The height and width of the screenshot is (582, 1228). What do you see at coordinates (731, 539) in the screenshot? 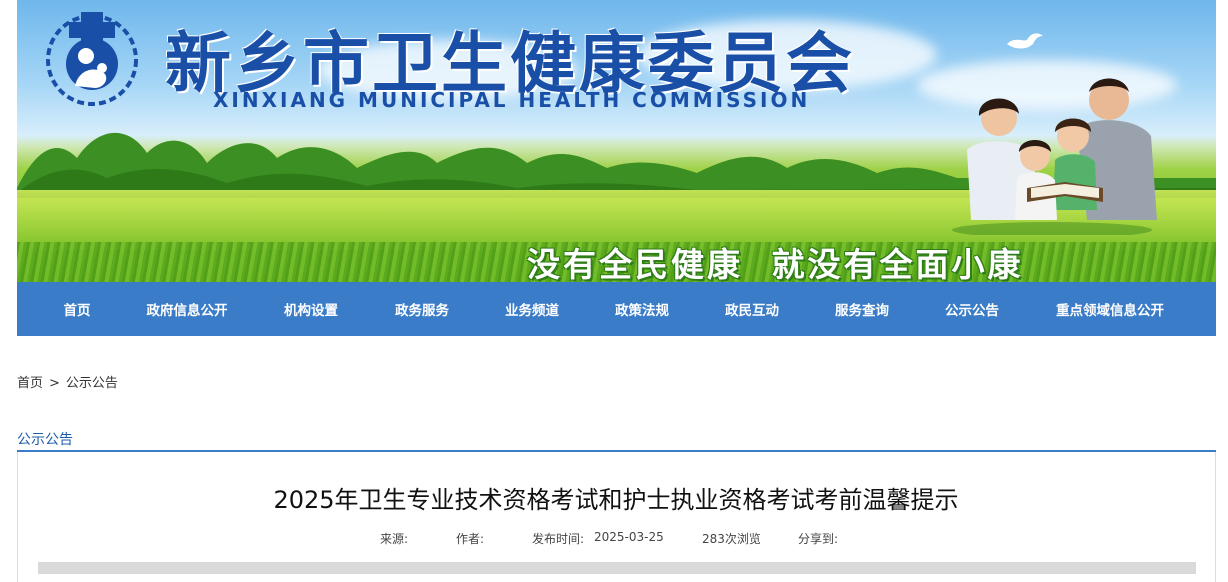
I see `meta-views: 283次浏览` at bounding box center [731, 539].